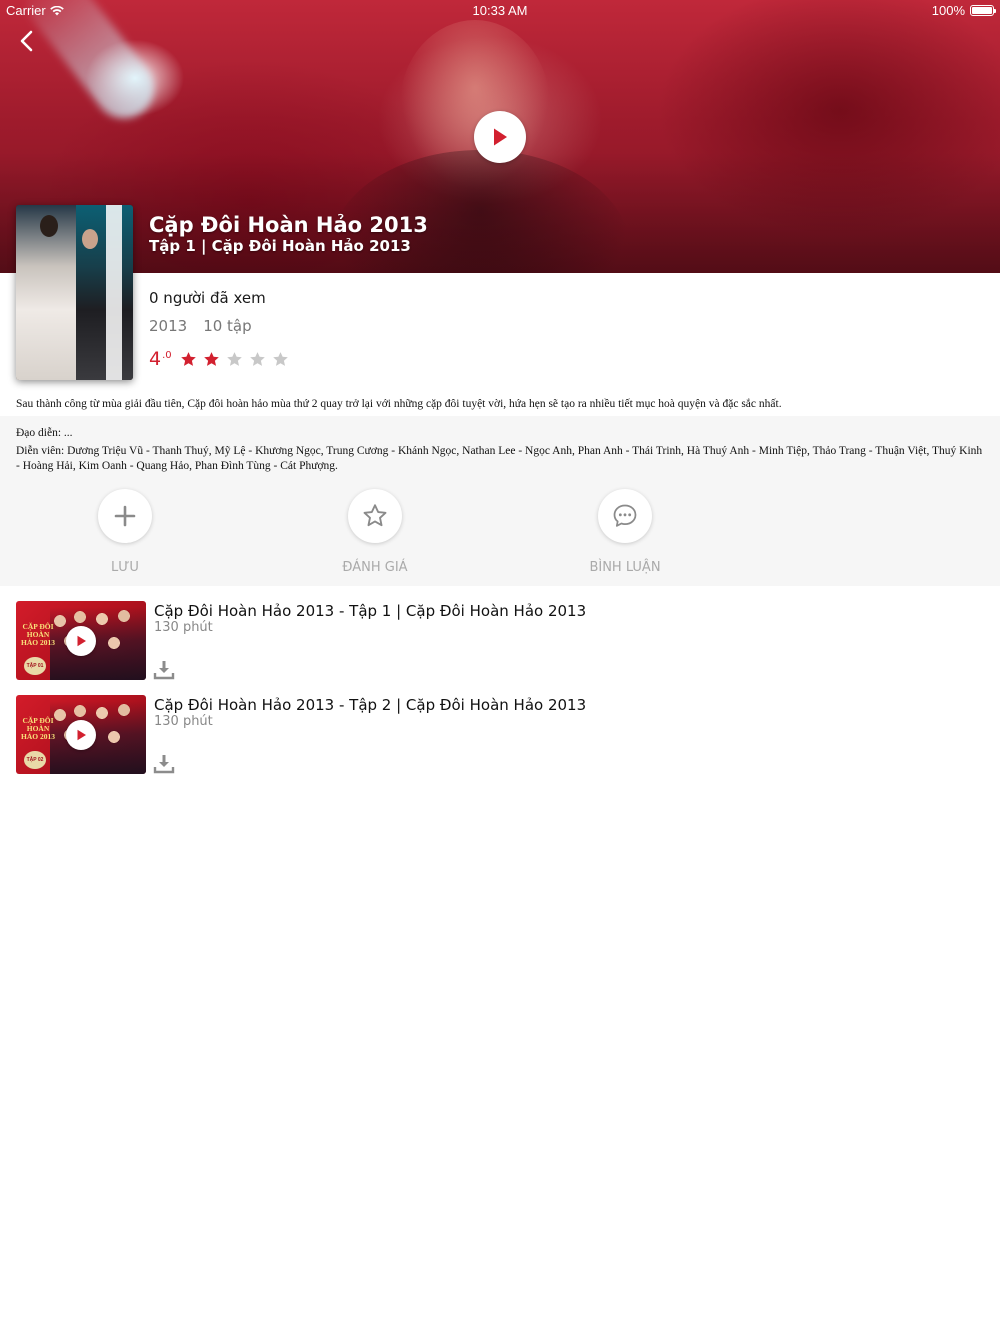  I want to click on rating-decimal: .0, so click(167, 355).